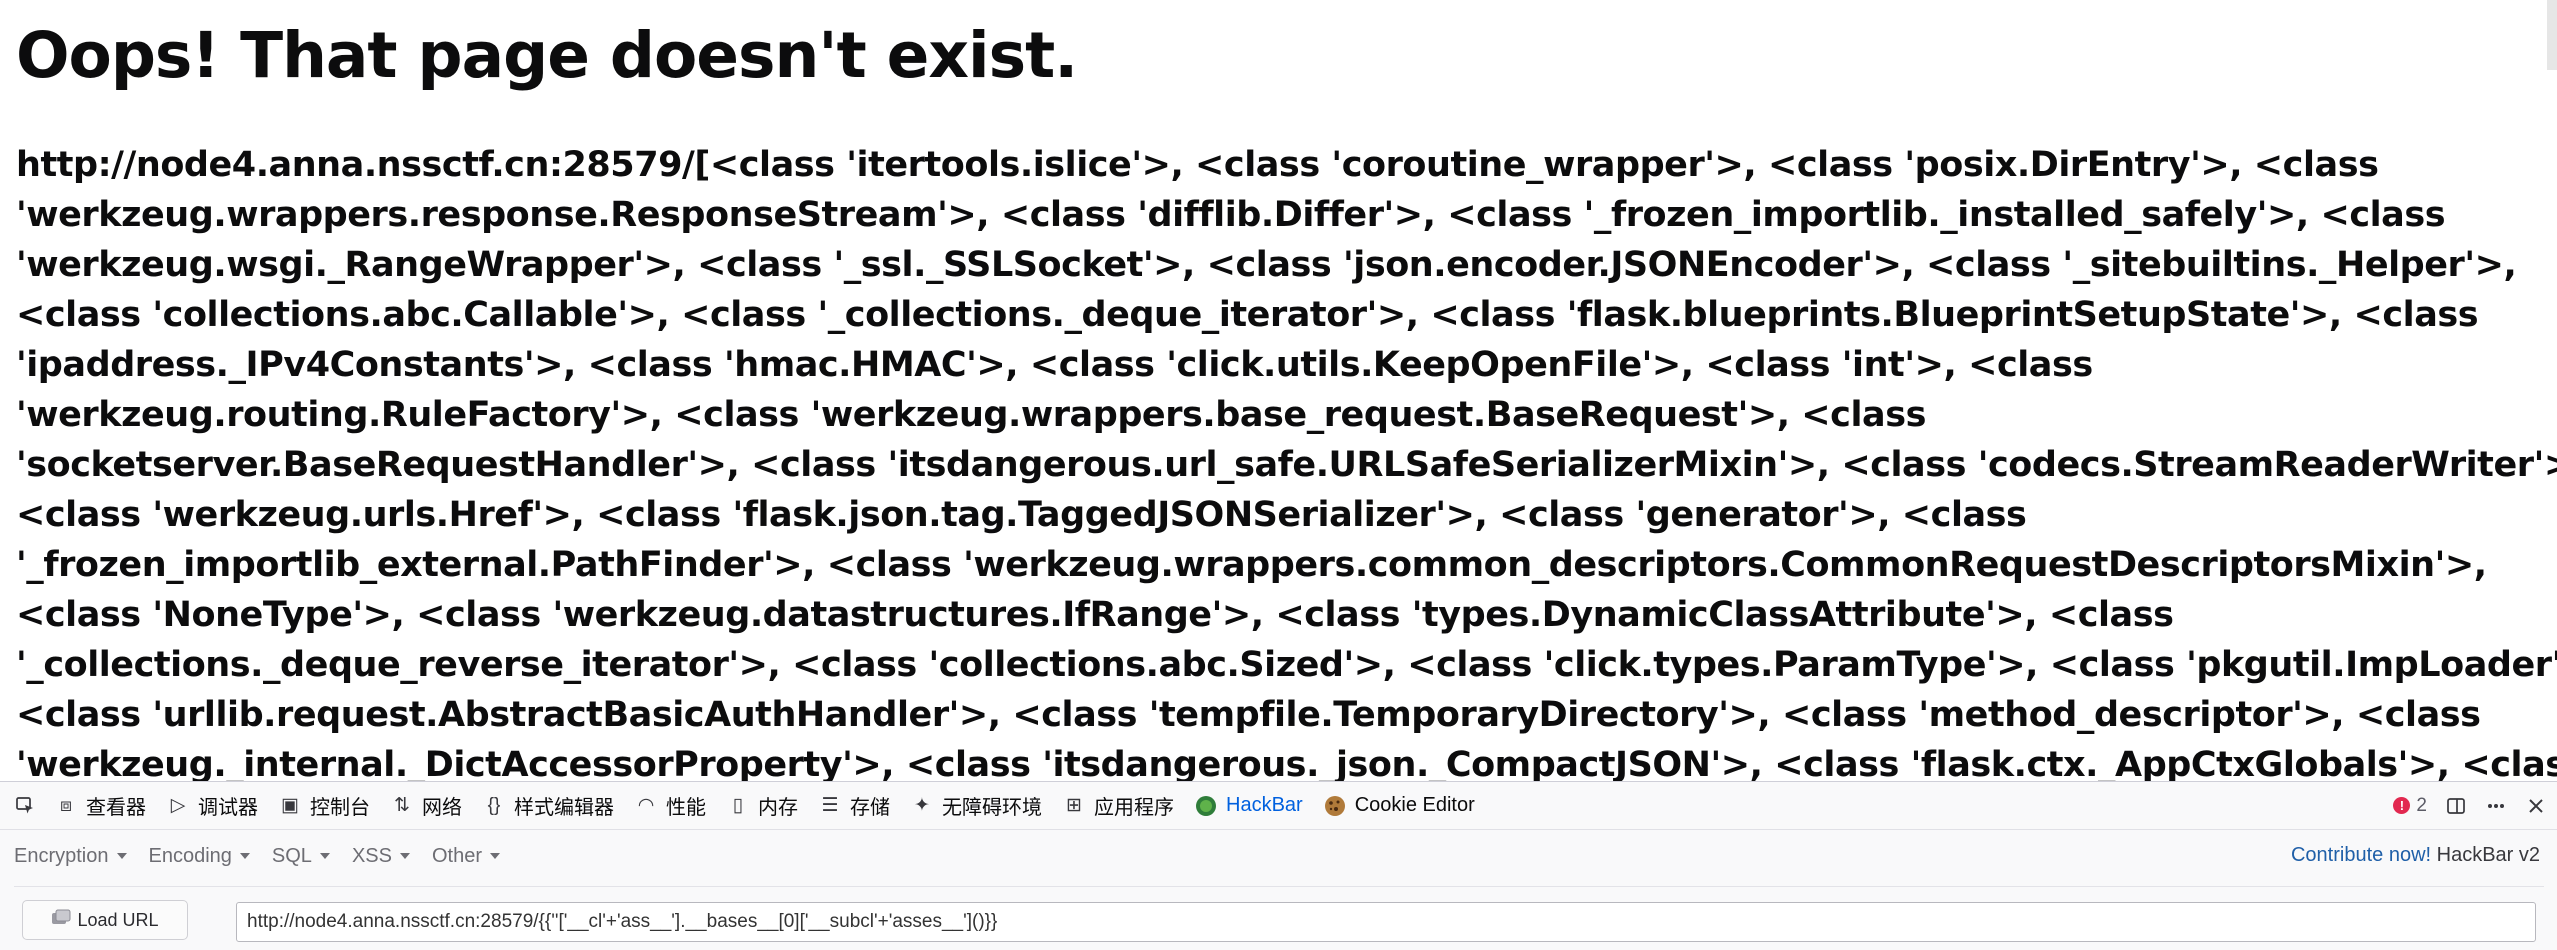 The width and height of the screenshot is (2557, 950). Describe the element at coordinates (686, 808) in the screenshot. I see `tab-performance-label: 性能` at that location.